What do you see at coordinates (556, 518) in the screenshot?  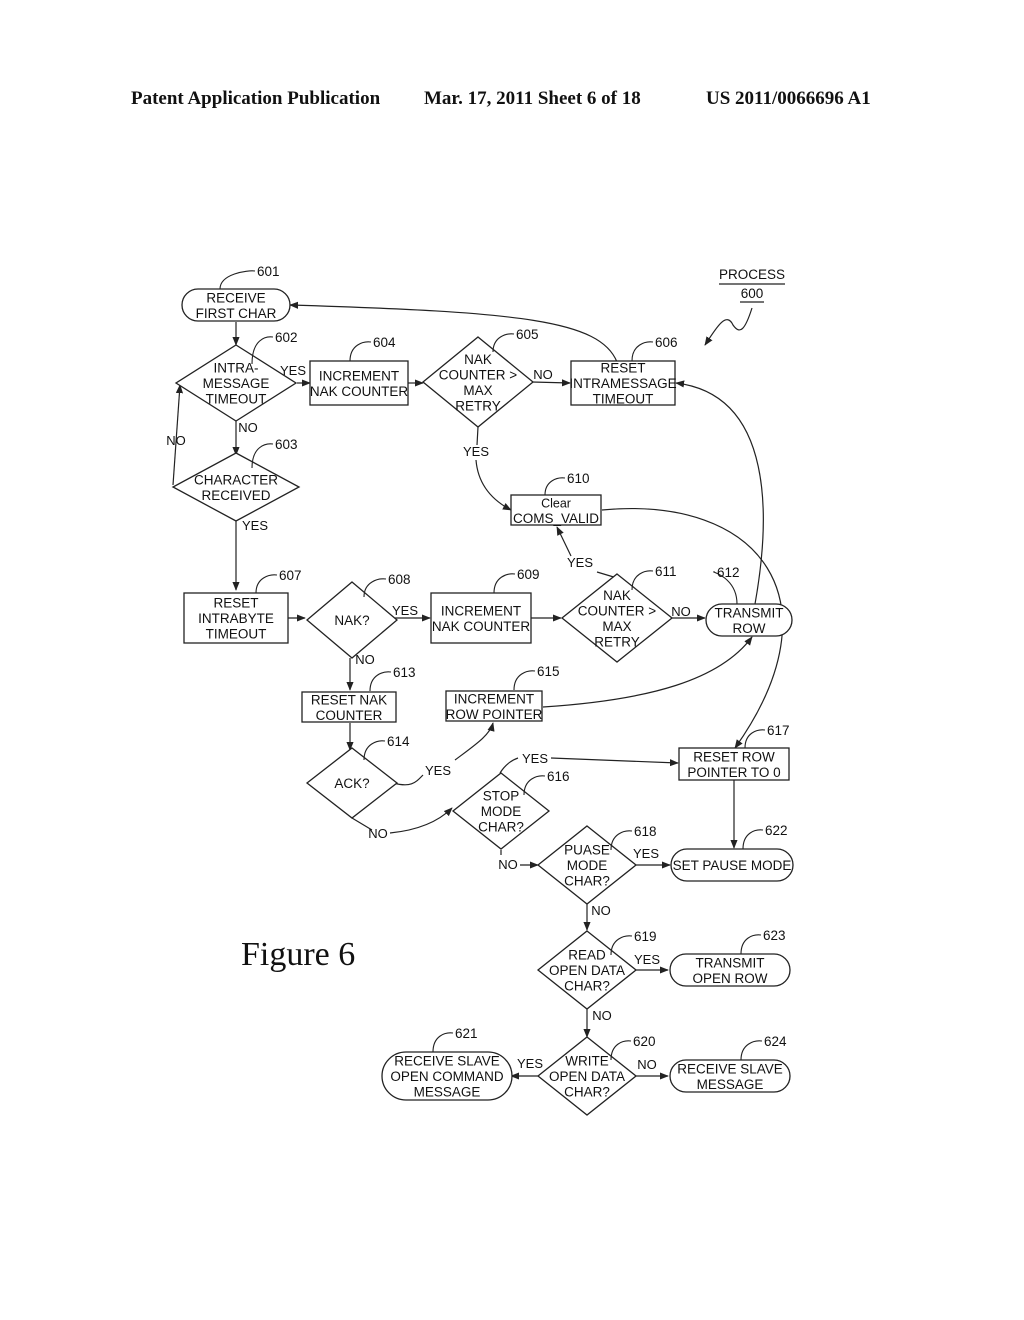 I see `node-text-line: COMS_VALID` at bounding box center [556, 518].